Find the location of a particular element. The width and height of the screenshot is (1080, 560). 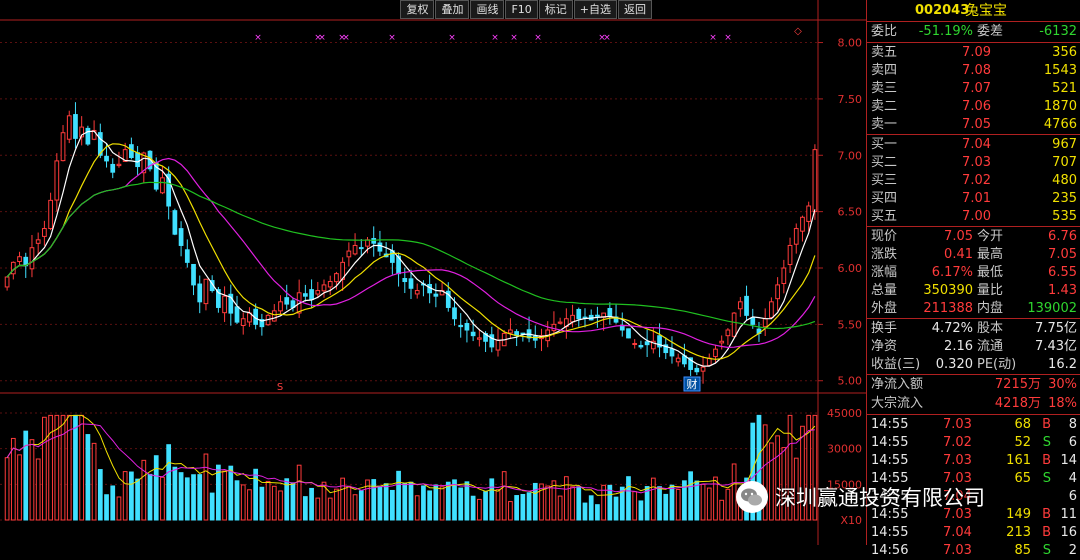

flow-pct: 30% is located at coordinates (1062, 384).